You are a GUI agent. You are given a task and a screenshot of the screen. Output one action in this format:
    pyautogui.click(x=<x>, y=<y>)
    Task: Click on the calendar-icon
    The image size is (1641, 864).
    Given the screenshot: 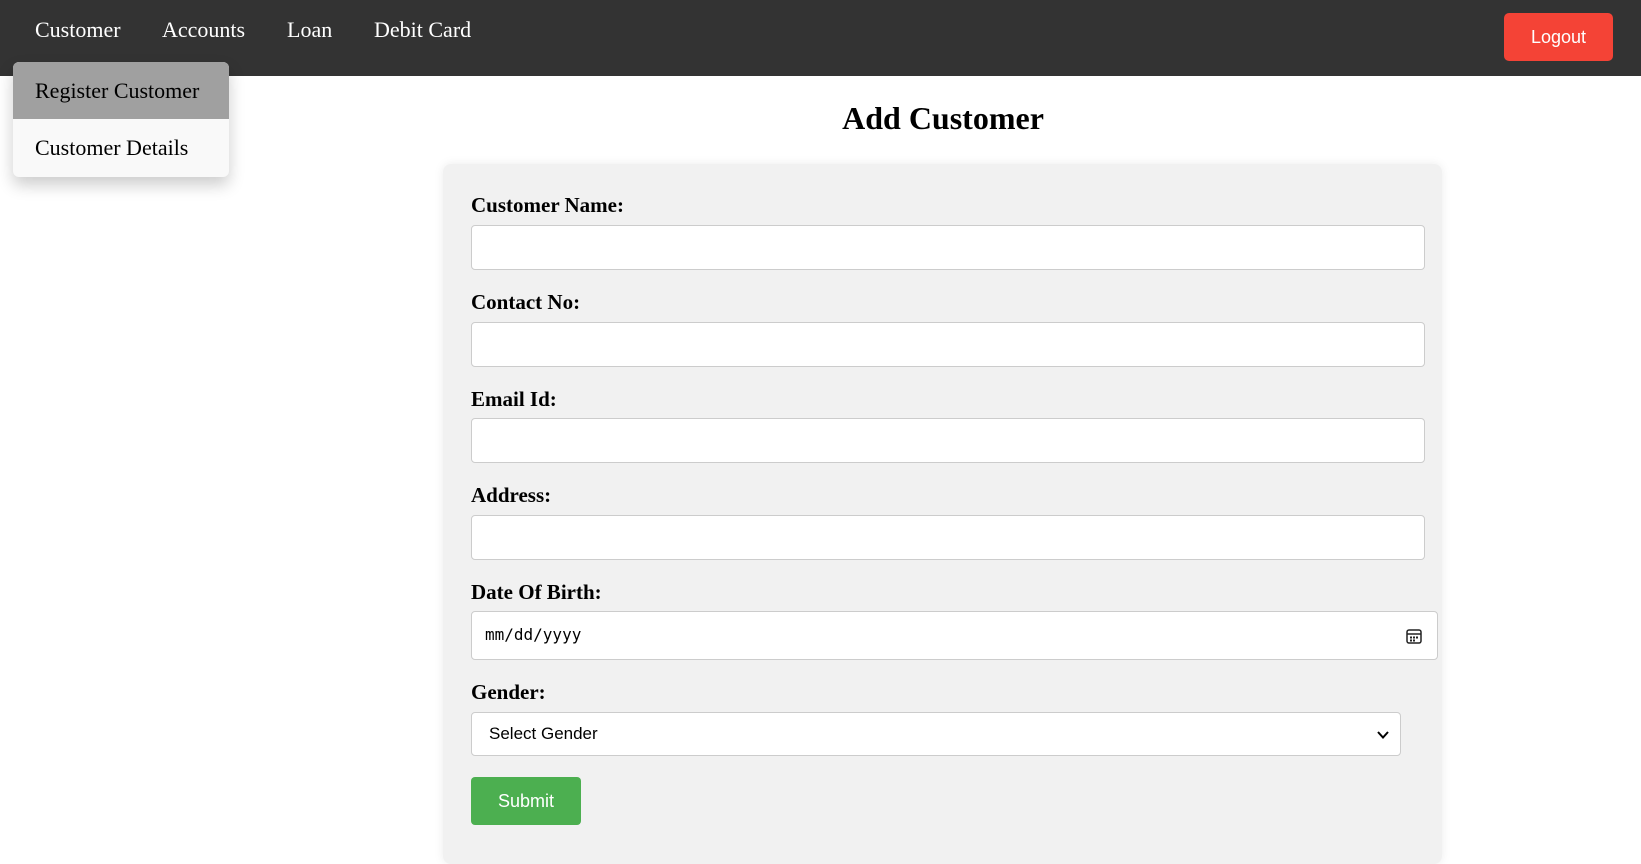 What is the action you would take?
    pyautogui.click(x=1414, y=636)
    